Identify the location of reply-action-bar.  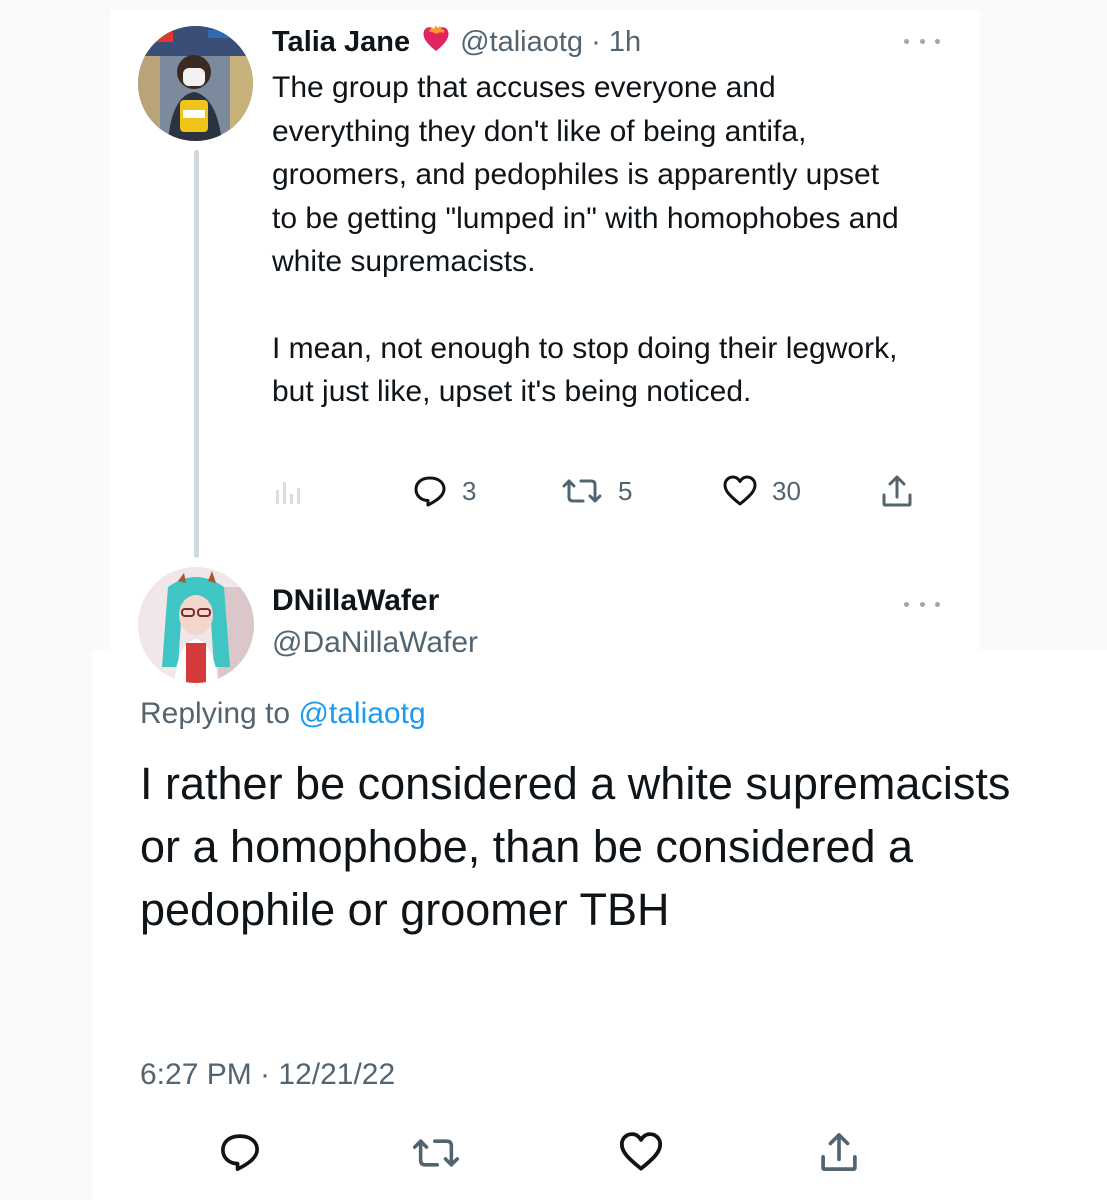
(550, 1155).